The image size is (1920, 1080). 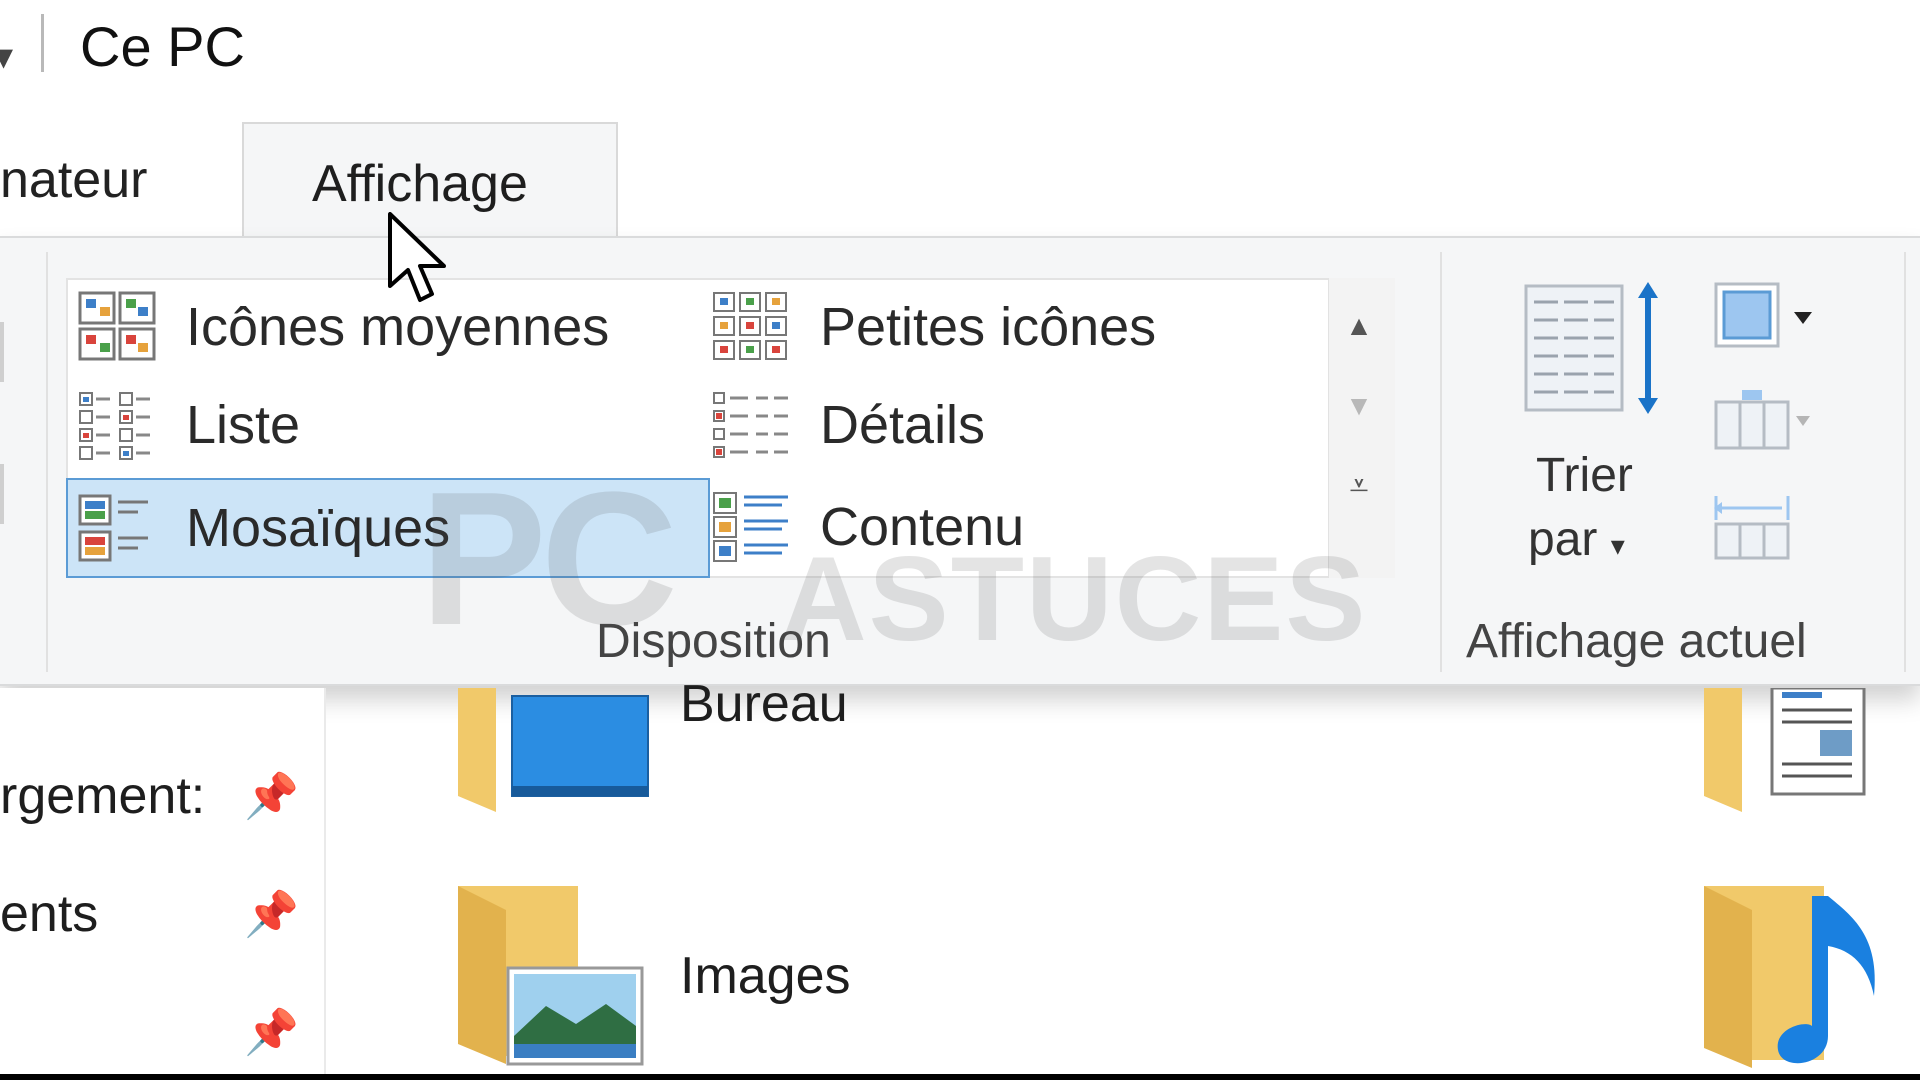 What do you see at coordinates (1359, 486) in the screenshot?
I see `gallery-expand-icon: ⩡` at bounding box center [1359, 486].